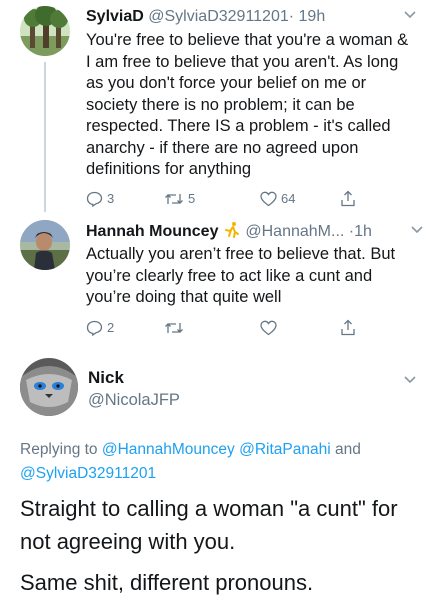 The image size is (435, 600). What do you see at coordinates (285, 449) in the screenshot?
I see `mention-link: @RitaPanahi` at bounding box center [285, 449].